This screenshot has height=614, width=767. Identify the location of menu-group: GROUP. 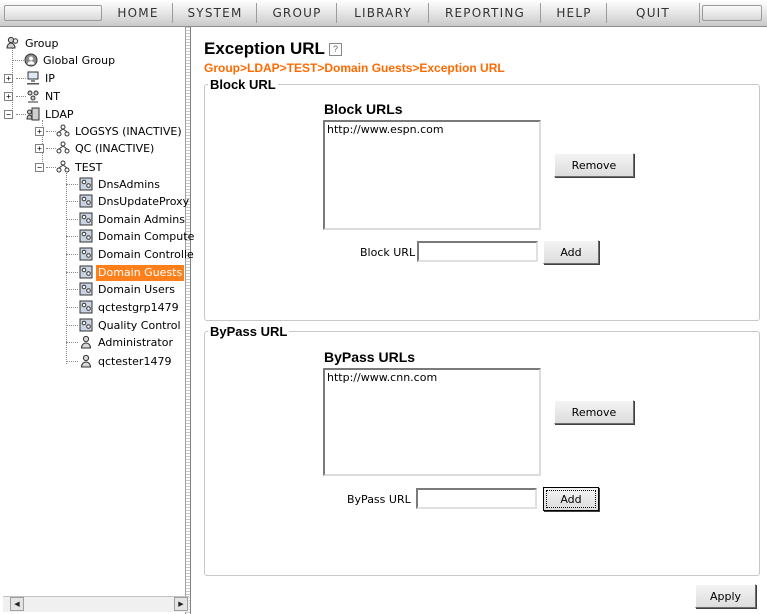
(296, 13).